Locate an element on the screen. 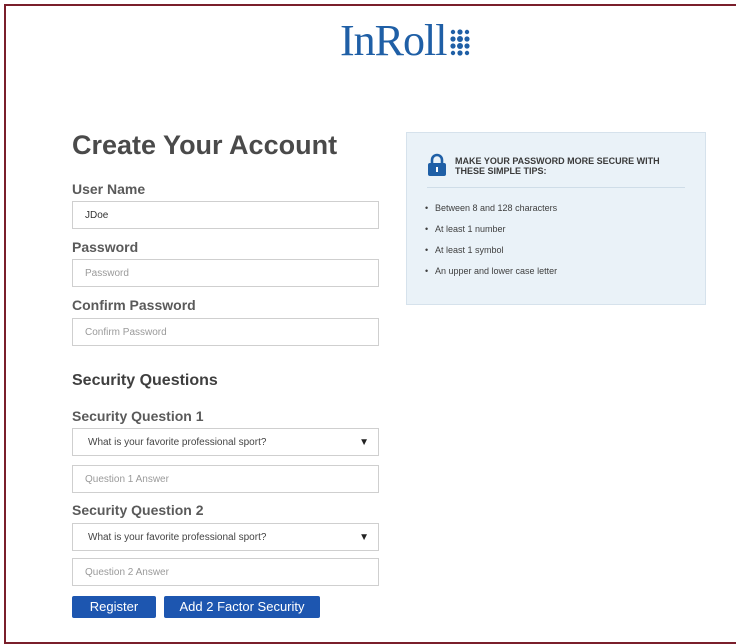  brand-logo: InRoll is located at coordinates (405, 41).